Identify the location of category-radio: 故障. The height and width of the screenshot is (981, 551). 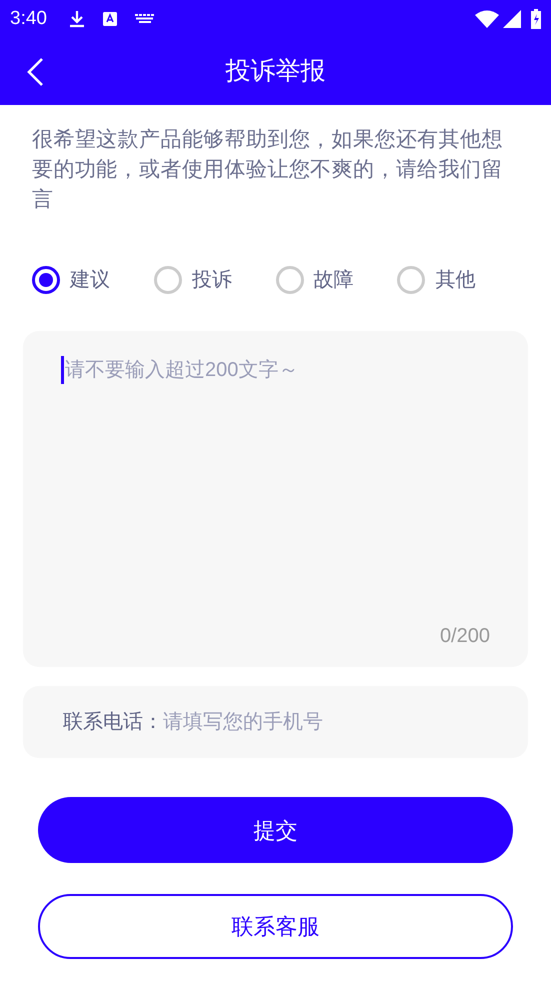
(337, 280).